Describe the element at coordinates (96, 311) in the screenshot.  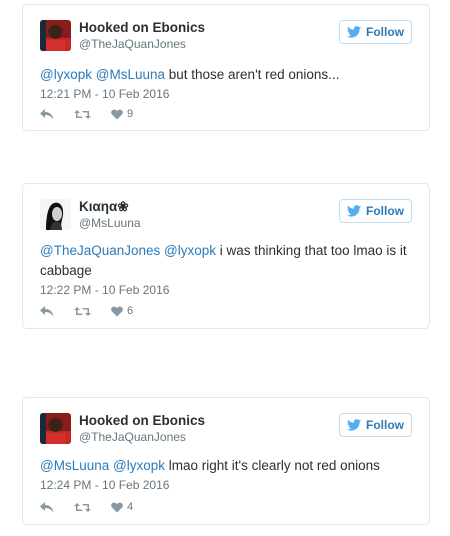
I see `tweet-actions: 6` at that location.